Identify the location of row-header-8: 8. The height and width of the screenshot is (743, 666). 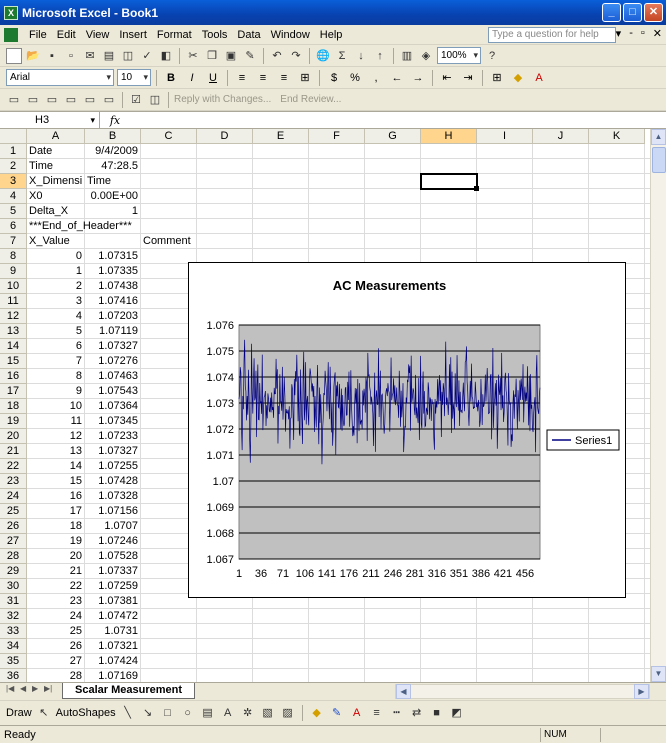
(13, 256).